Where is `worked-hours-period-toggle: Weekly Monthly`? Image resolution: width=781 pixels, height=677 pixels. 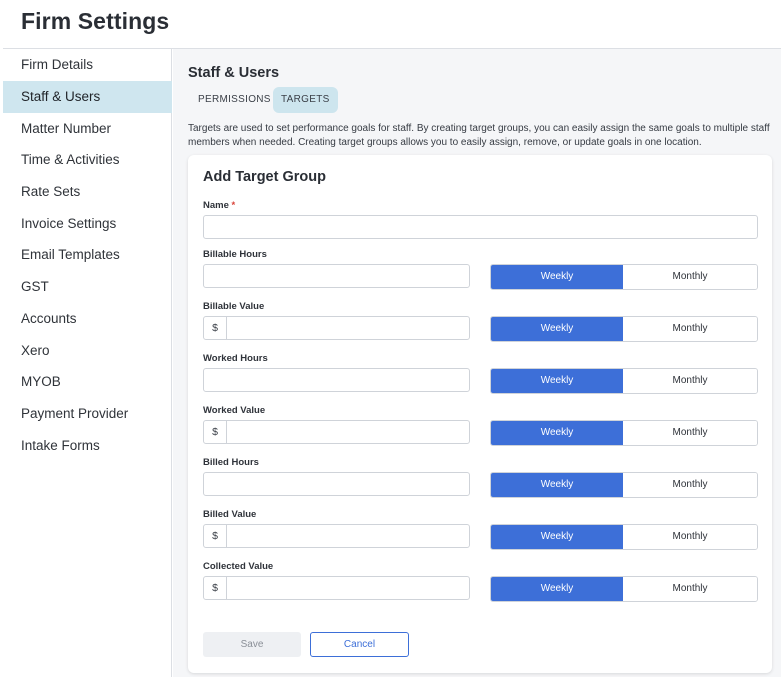
worked-hours-period-toggle: Weekly Monthly is located at coordinates (624, 381).